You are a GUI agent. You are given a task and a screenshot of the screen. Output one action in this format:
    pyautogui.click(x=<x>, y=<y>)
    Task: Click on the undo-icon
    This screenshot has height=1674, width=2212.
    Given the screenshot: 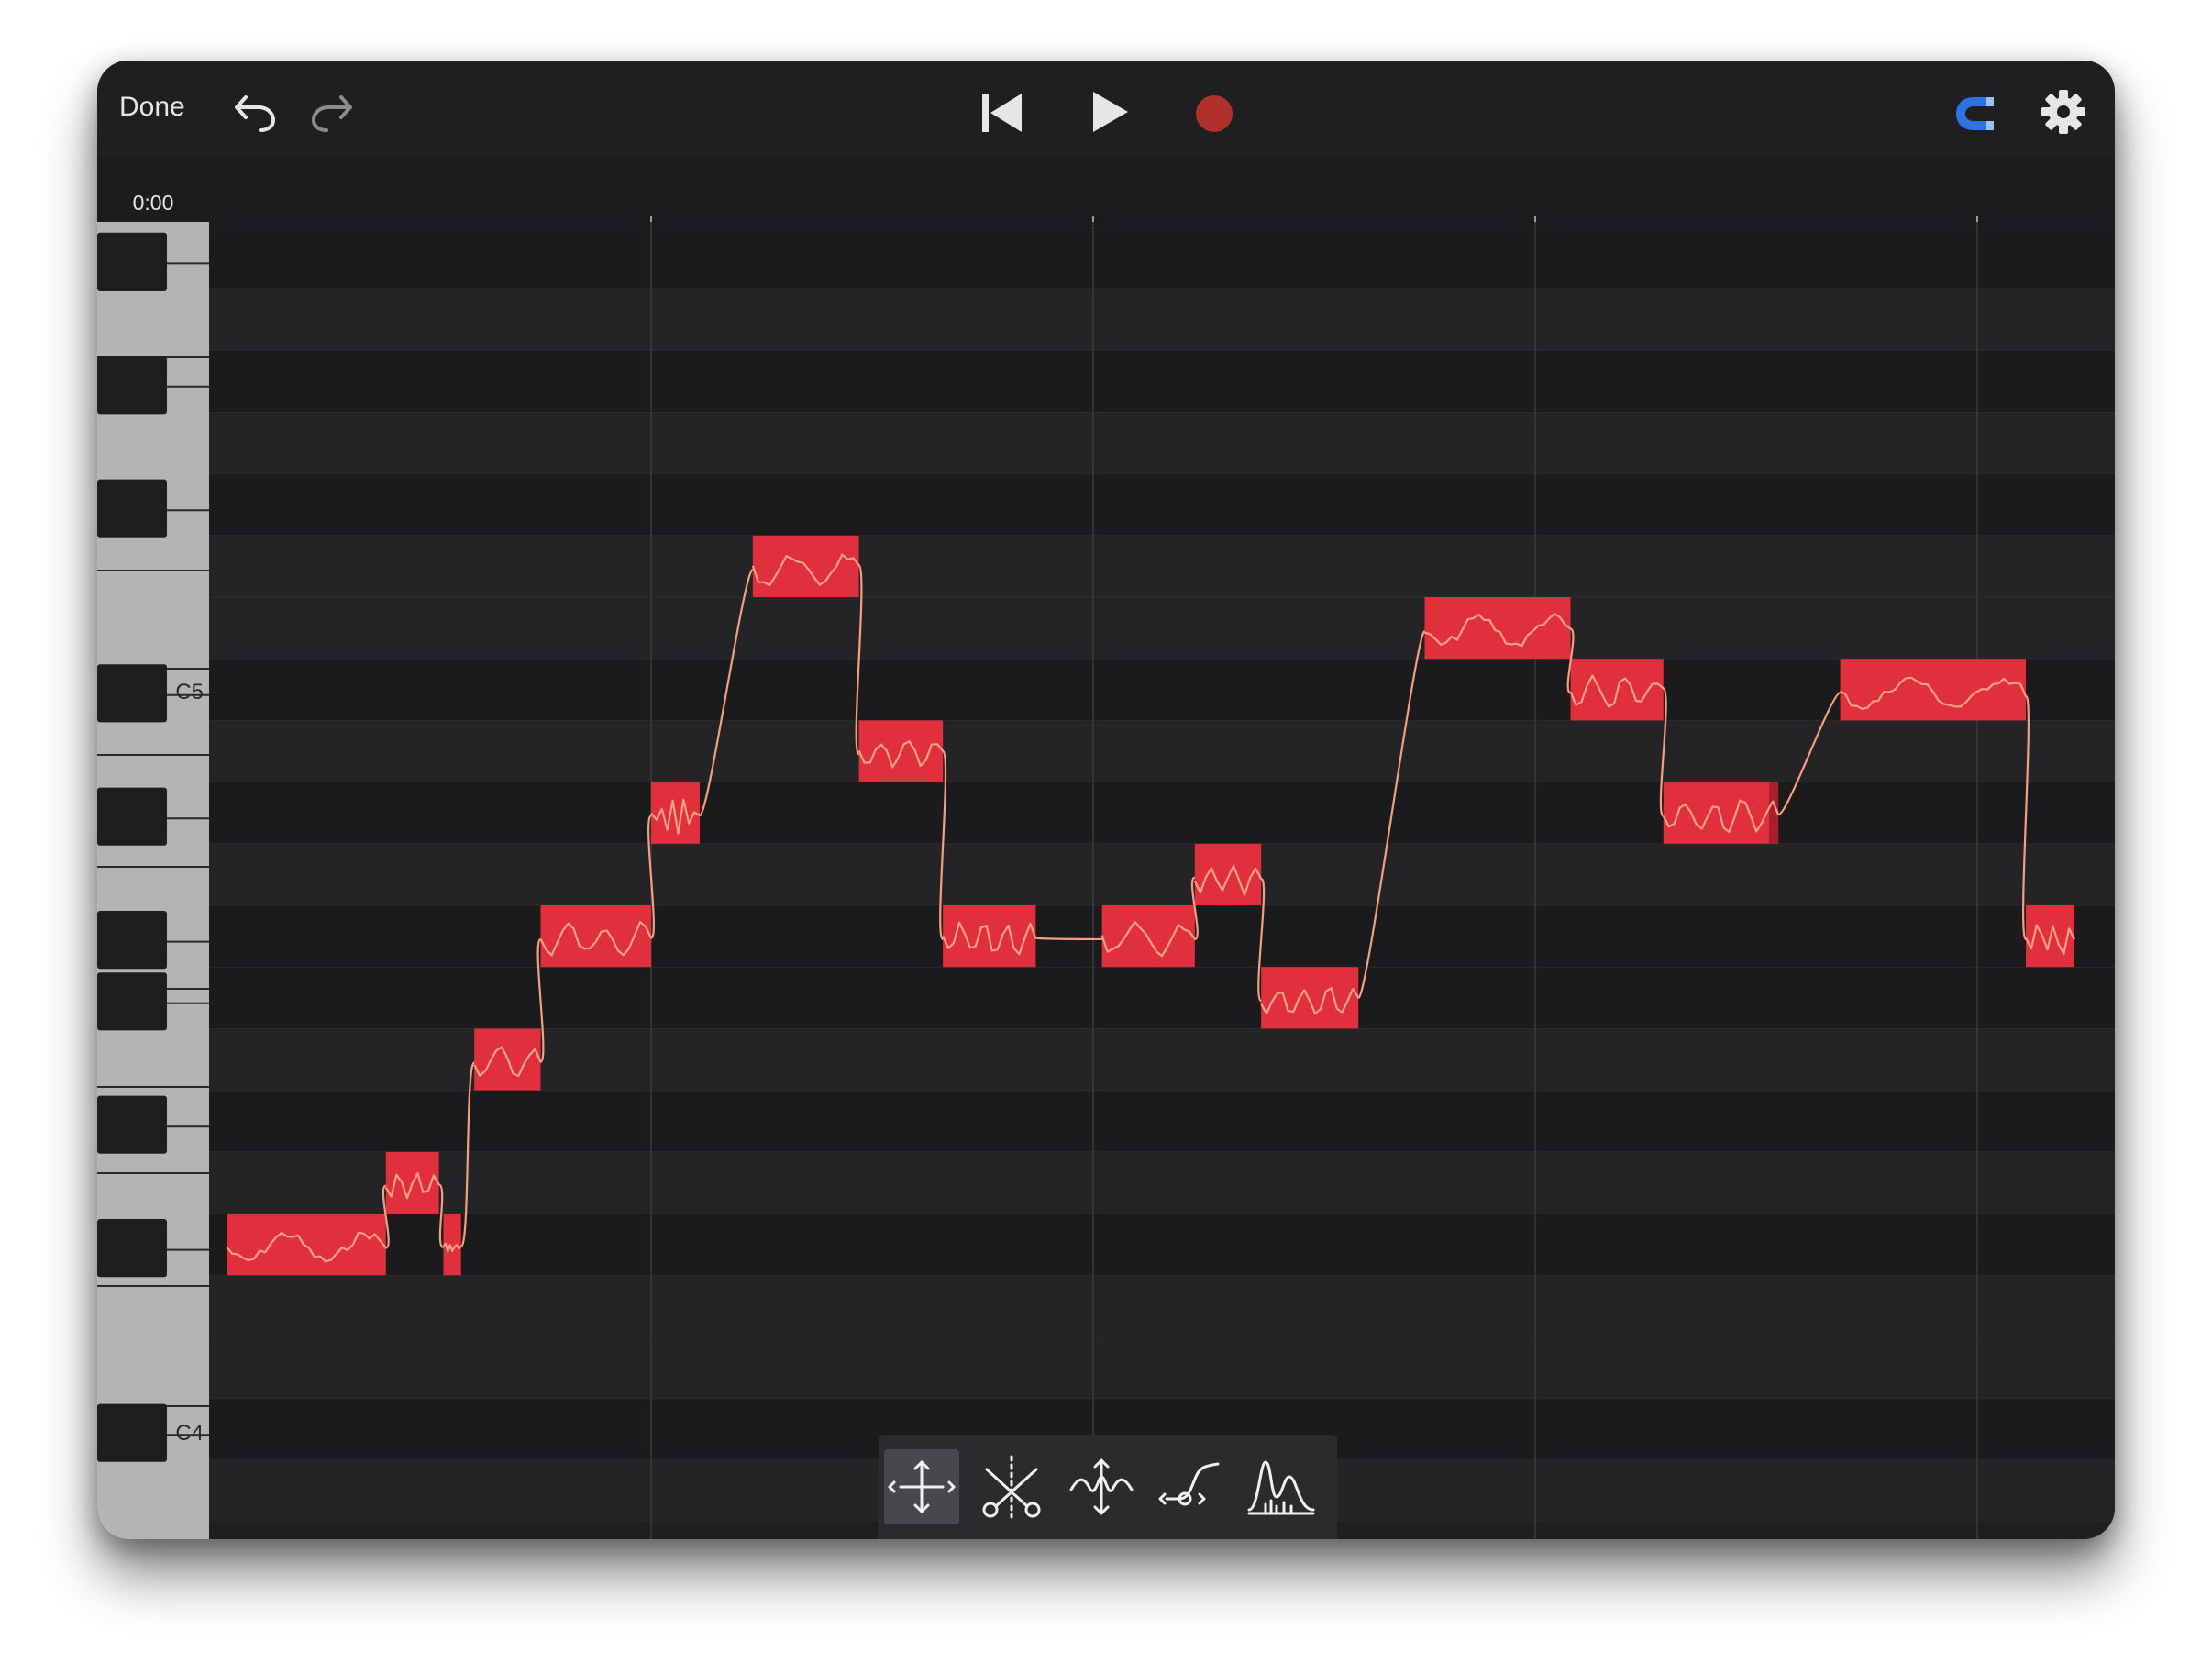 What is the action you would take?
    pyautogui.click(x=256, y=111)
    